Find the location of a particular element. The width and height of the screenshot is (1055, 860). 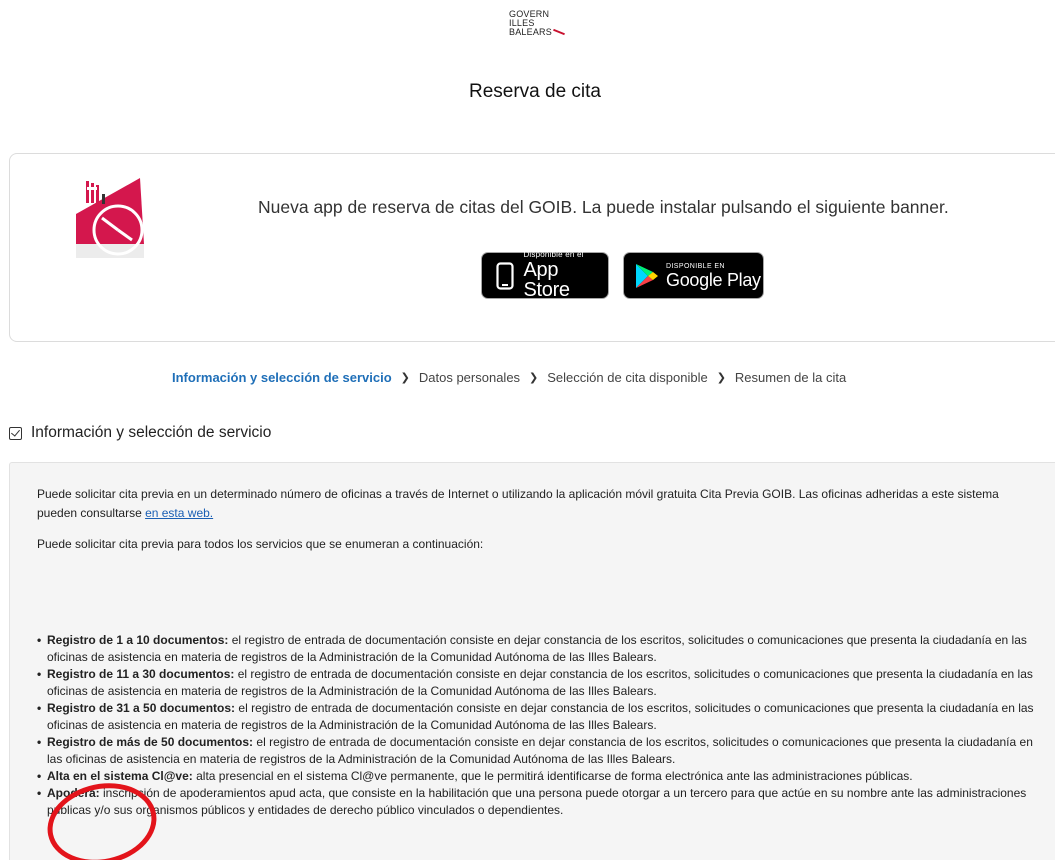

service-title: Apodera: is located at coordinates (73, 793).